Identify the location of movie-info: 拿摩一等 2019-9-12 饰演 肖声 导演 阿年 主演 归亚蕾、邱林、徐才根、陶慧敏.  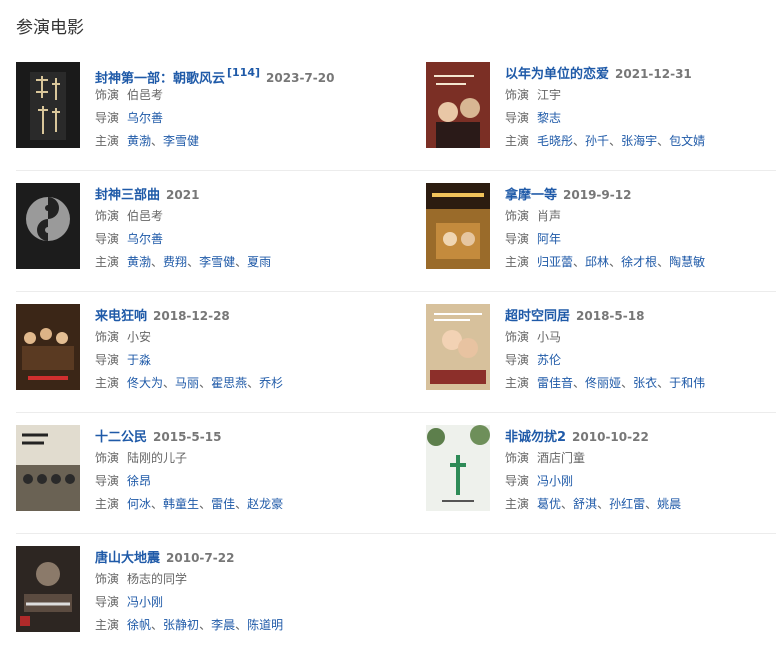
(640, 228).